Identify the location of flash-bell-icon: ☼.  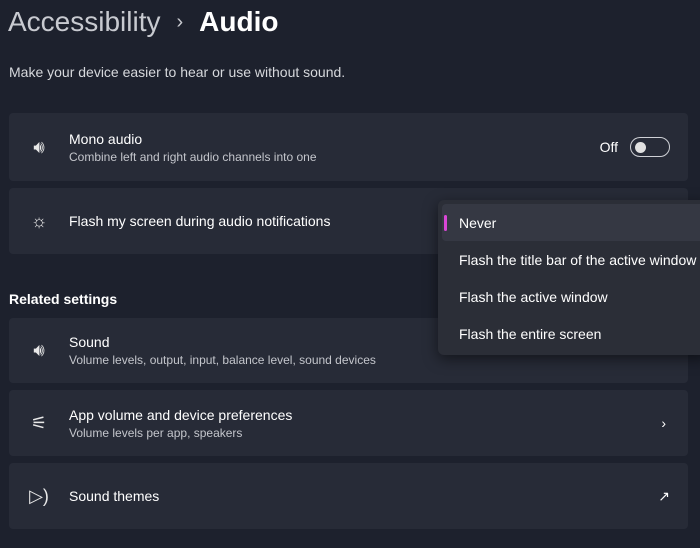
(39, 220).